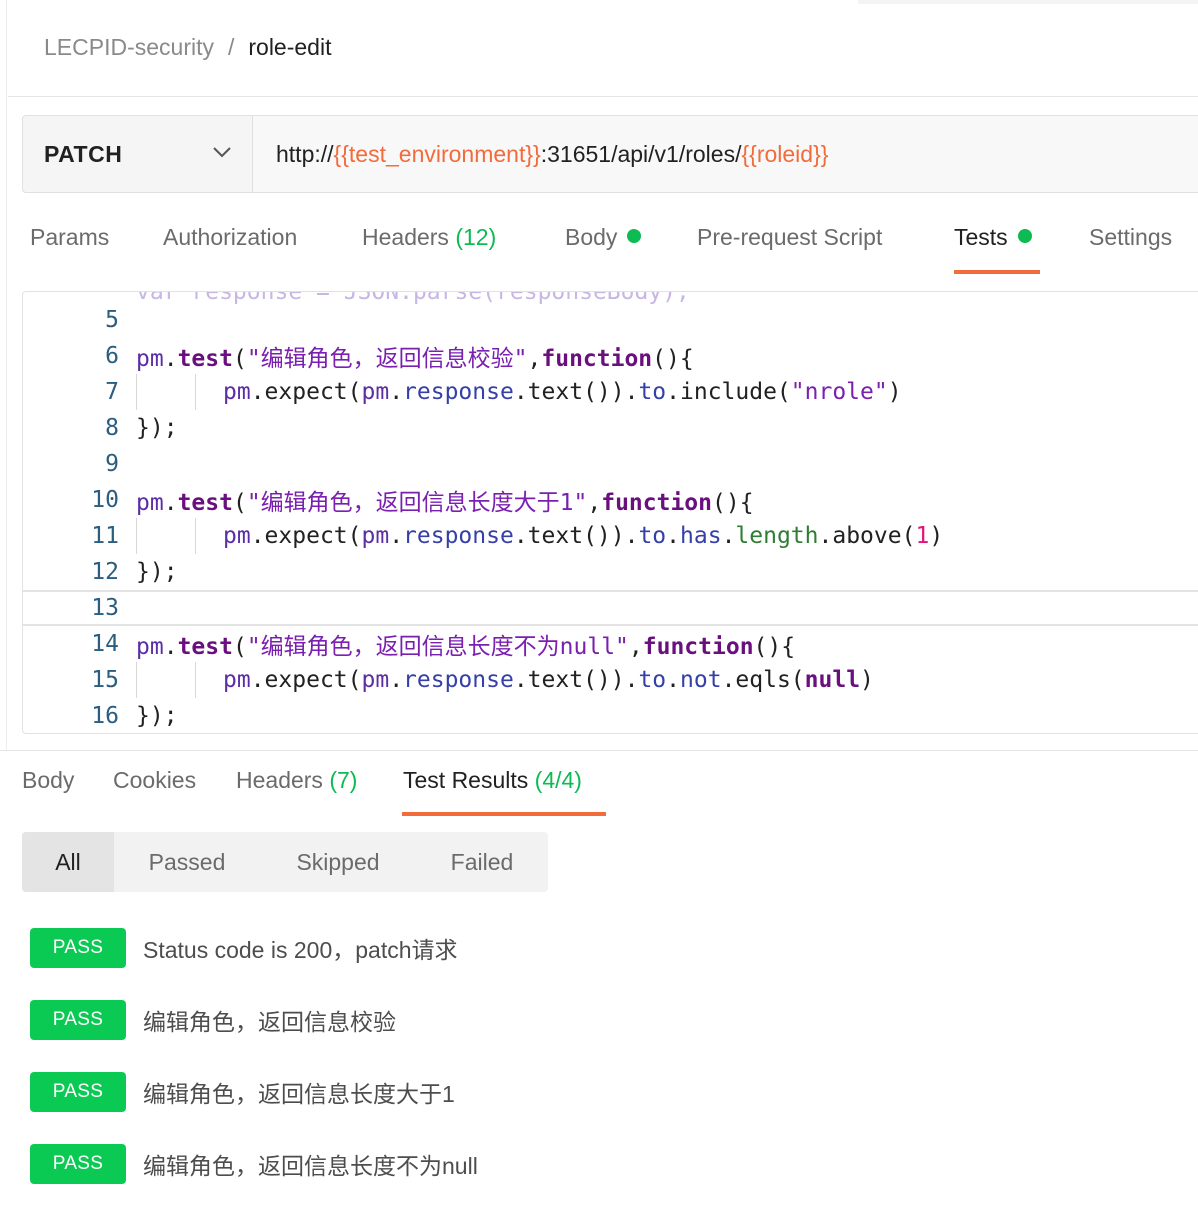 This screenshot has height=1214, width=1198. Describe the element at coordinates (112, 320) in the screenshot. I see `line-number: 5` at that location.